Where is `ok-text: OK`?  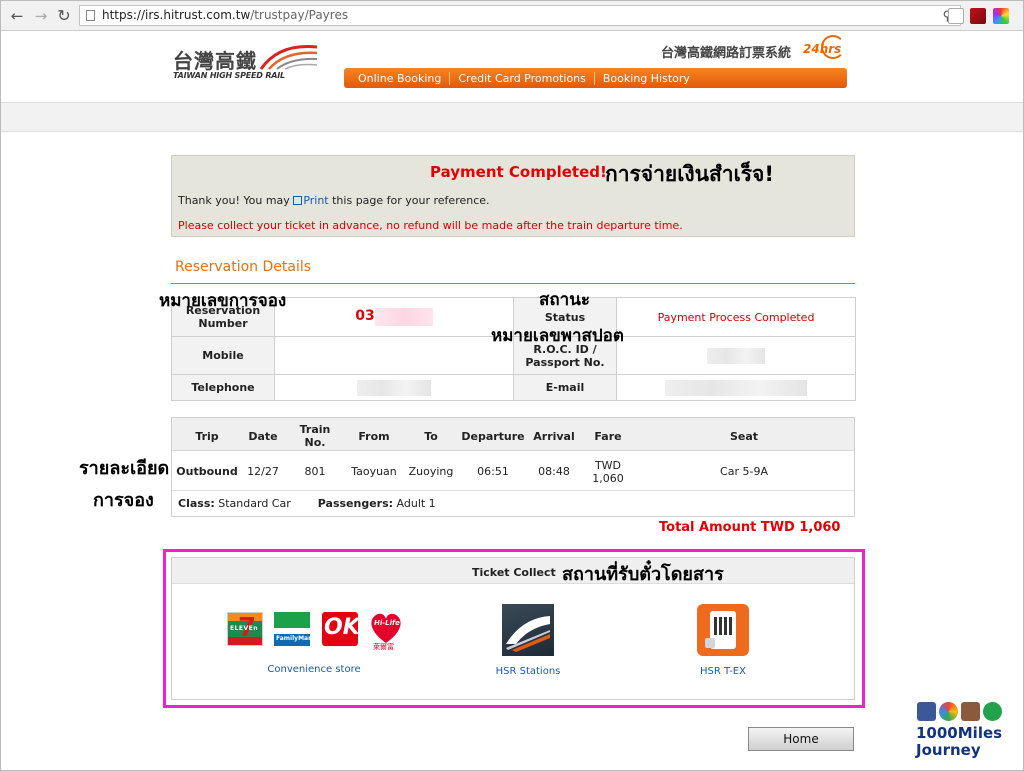 ok-text: OK is located at coordinates (342, 627).